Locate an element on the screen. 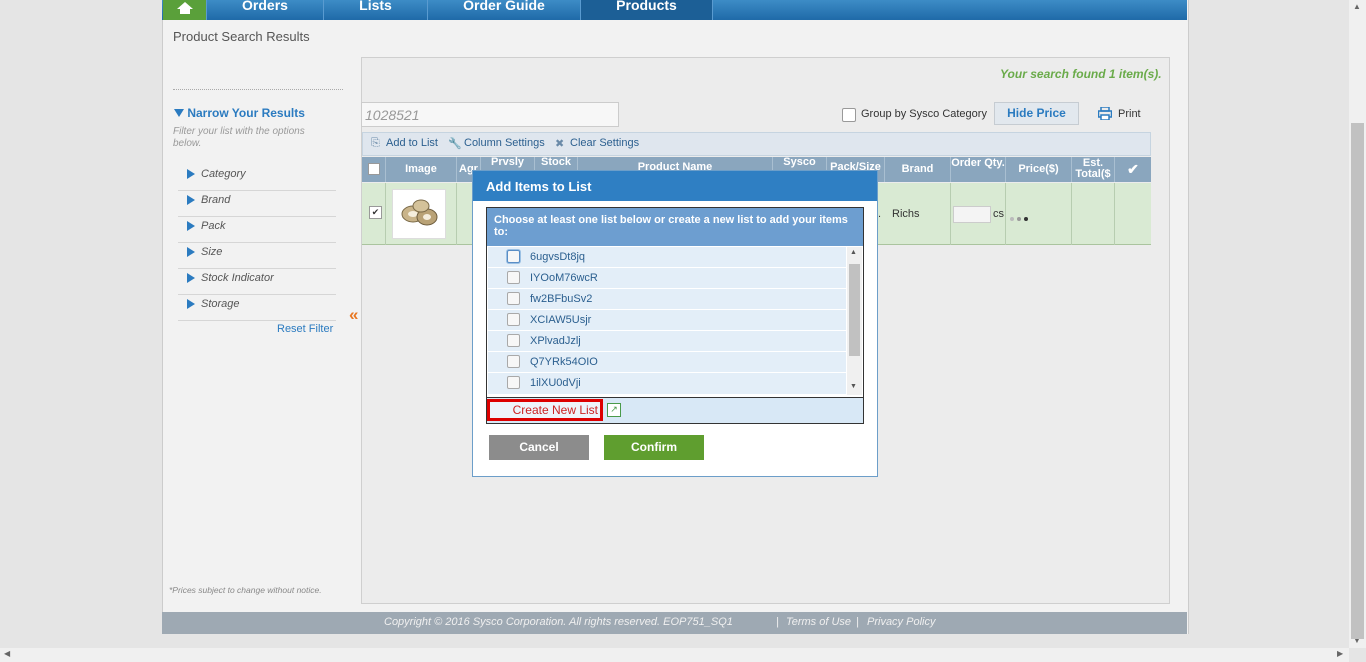 Image resolution: width=1366 pixels, height=662 pixels. product-image is located at coordinates (419, 212).